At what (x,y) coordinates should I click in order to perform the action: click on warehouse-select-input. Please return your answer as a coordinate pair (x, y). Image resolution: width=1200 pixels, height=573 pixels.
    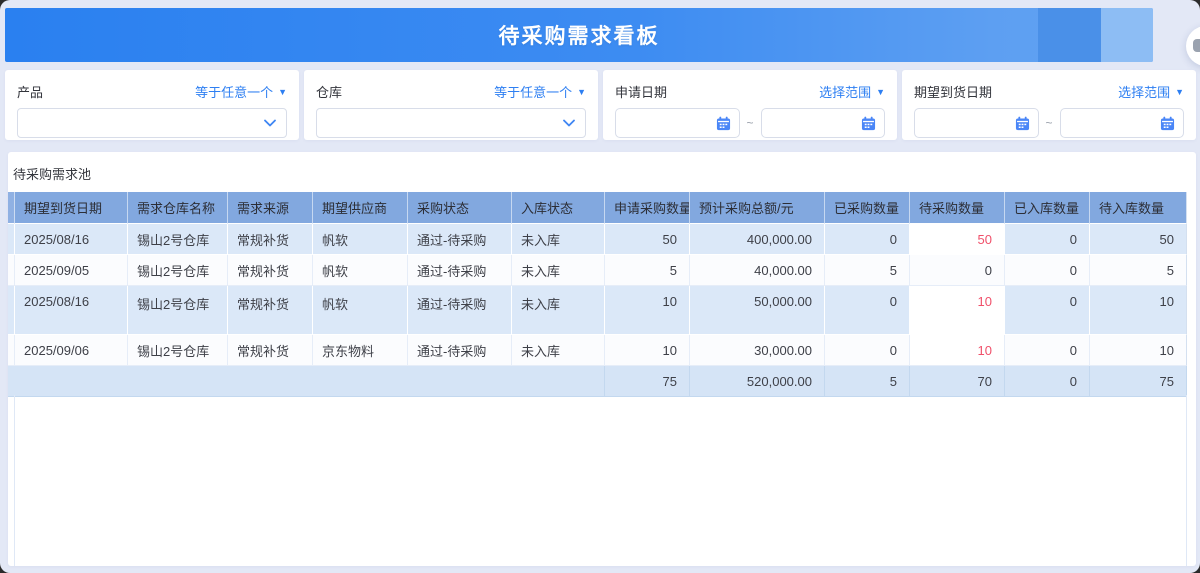
    Looking at the image, I should click on (451, 123).